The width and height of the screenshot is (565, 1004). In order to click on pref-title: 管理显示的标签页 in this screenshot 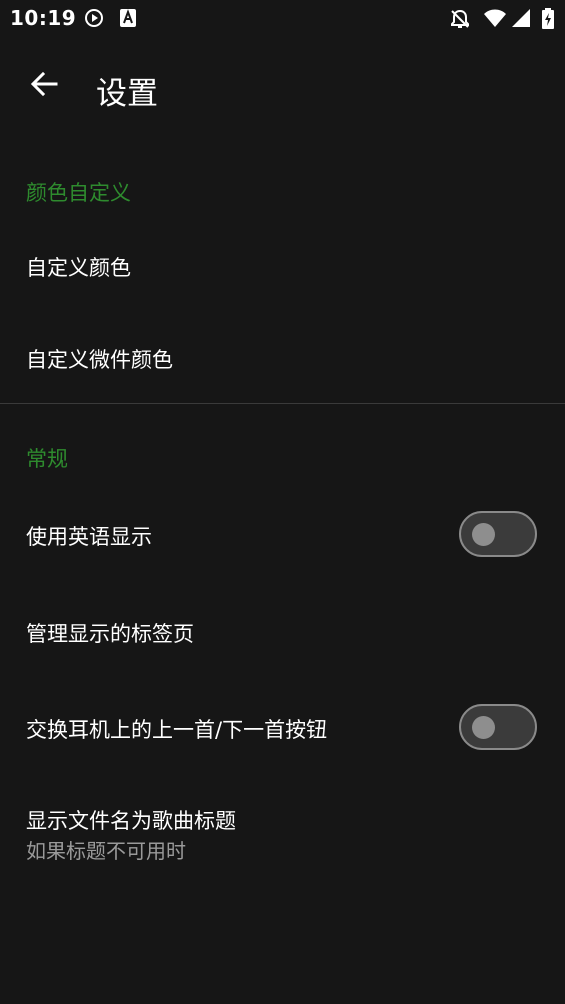, I will do `click(110, 634)`.